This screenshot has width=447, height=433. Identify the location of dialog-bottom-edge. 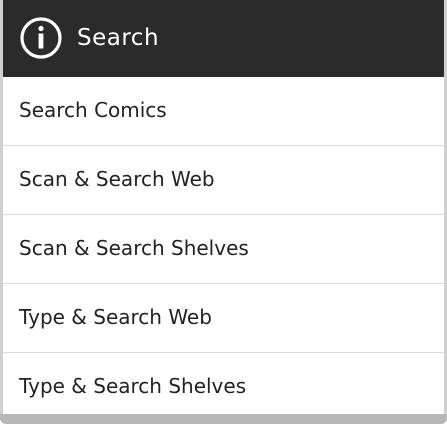
(223, 423).